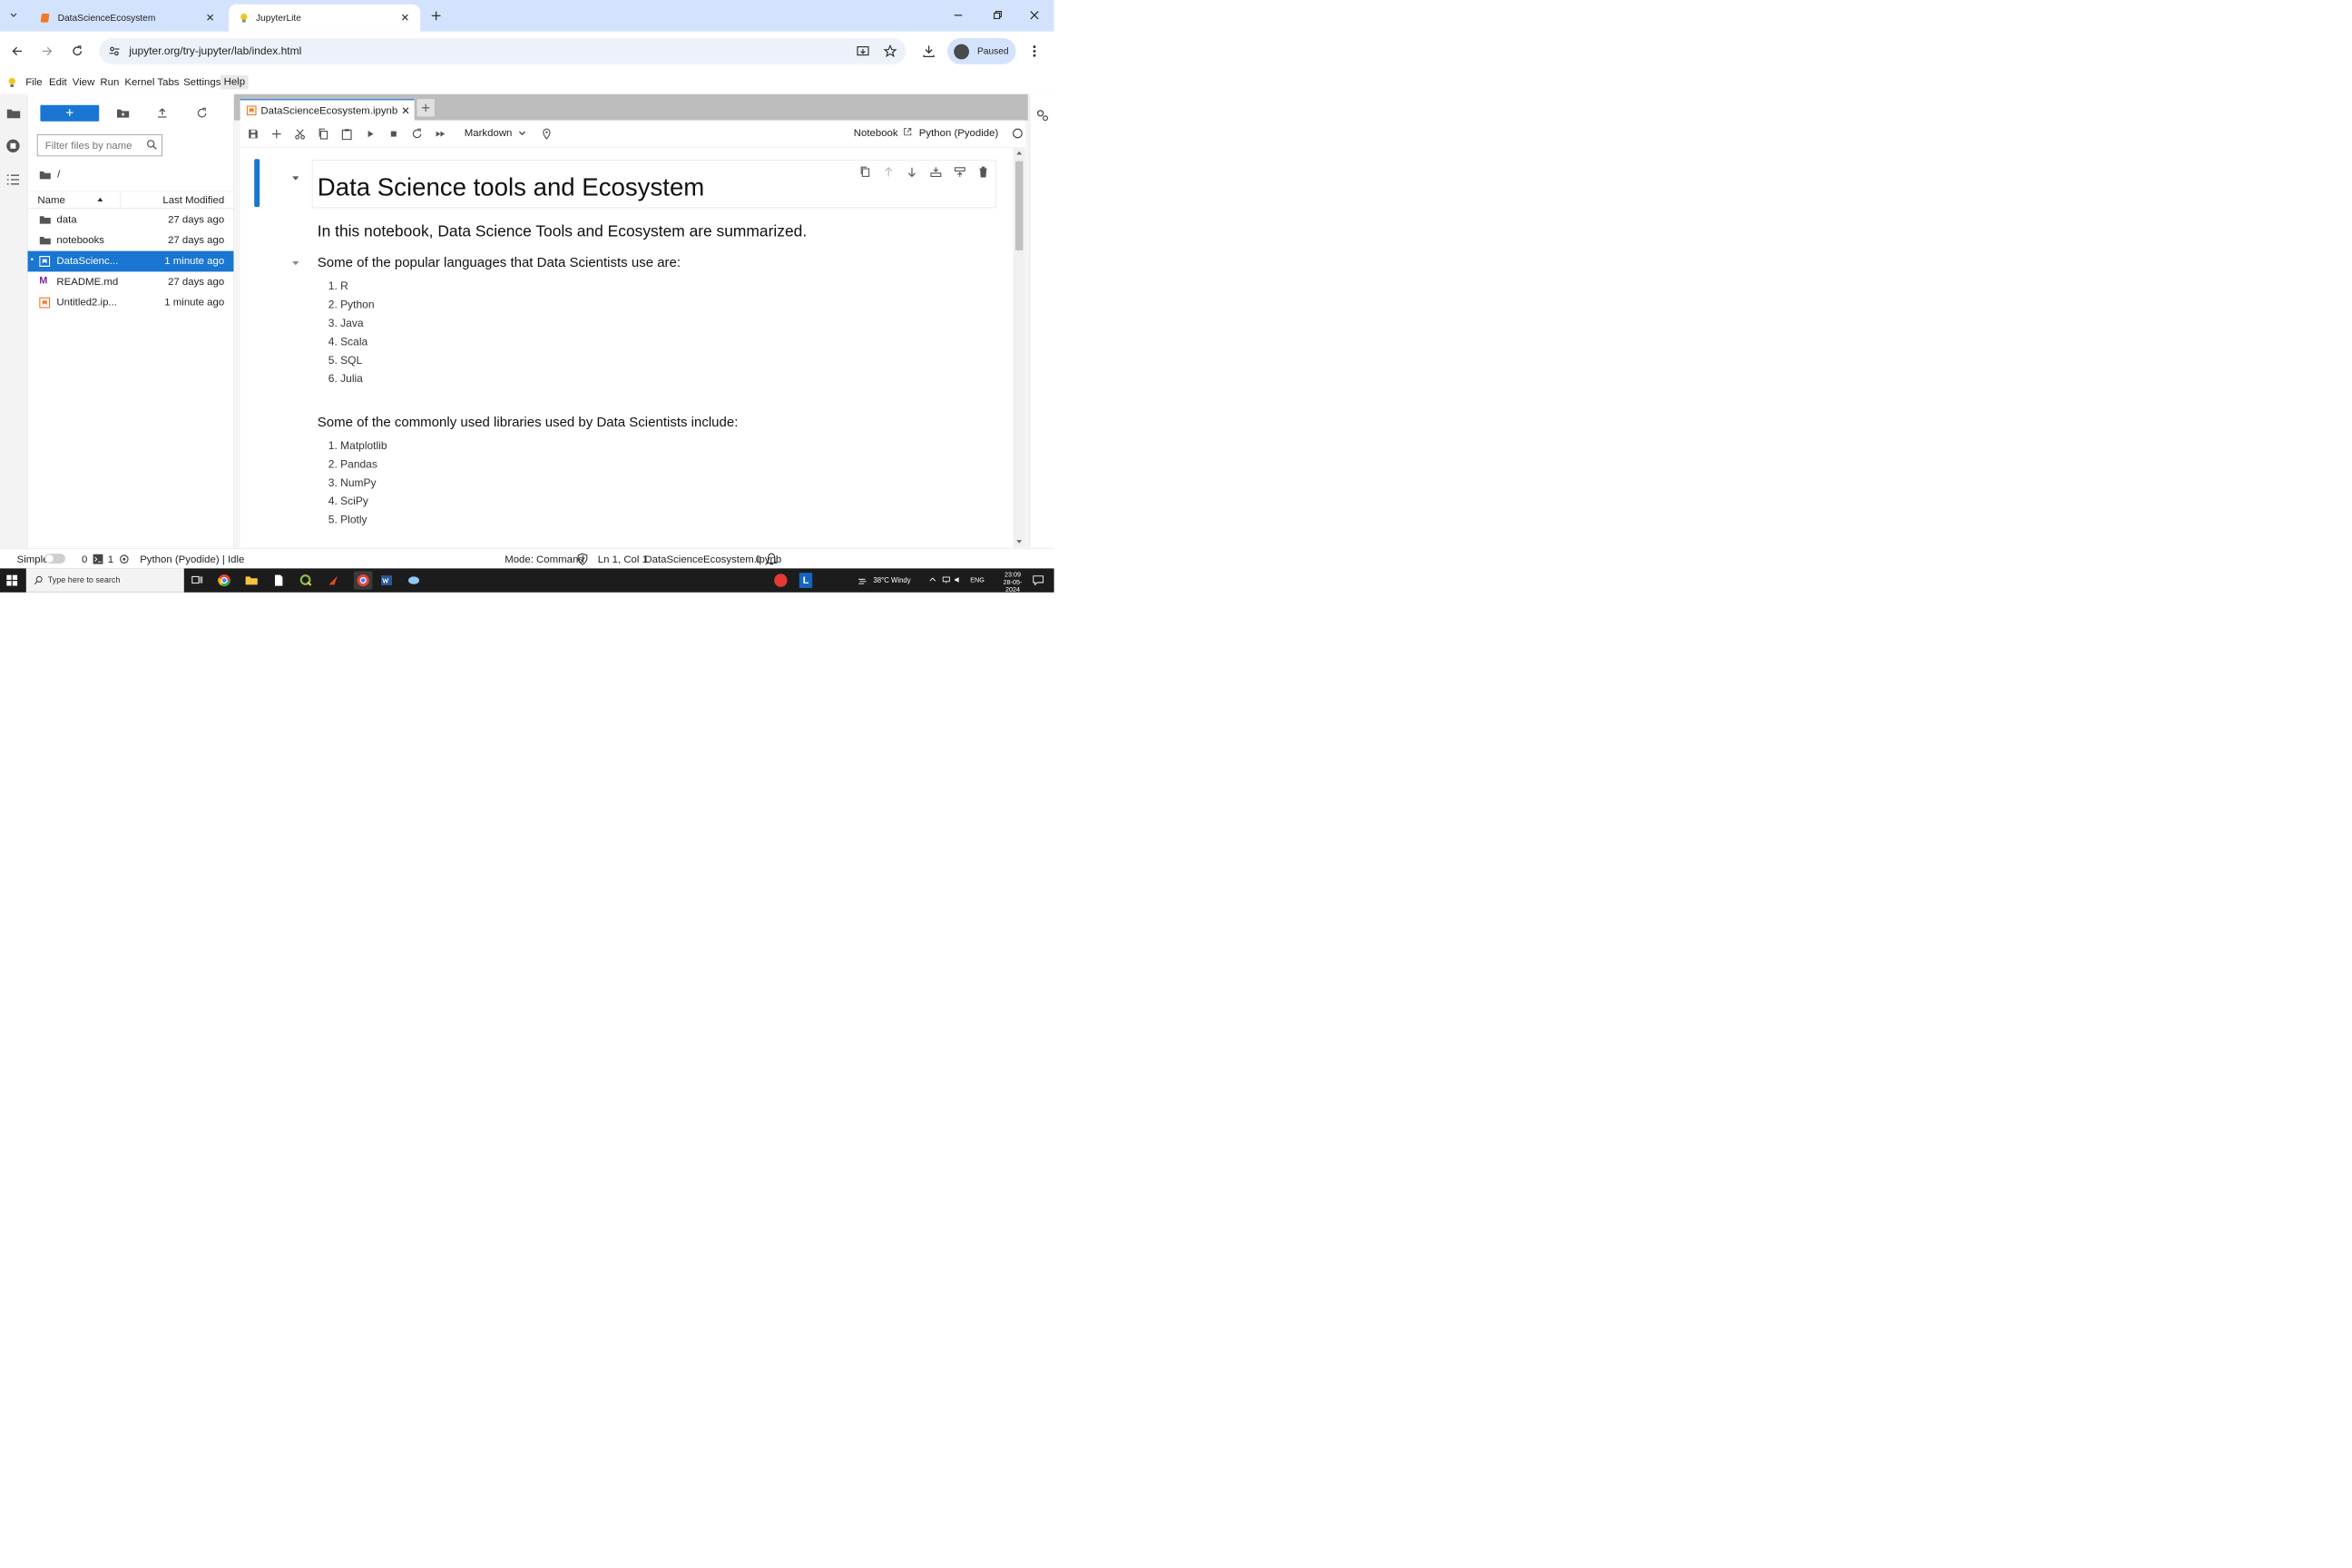 Image resolution: width=2352 pixels, height=1568 pixels. I want to click on run-icon, so click(370, 134).